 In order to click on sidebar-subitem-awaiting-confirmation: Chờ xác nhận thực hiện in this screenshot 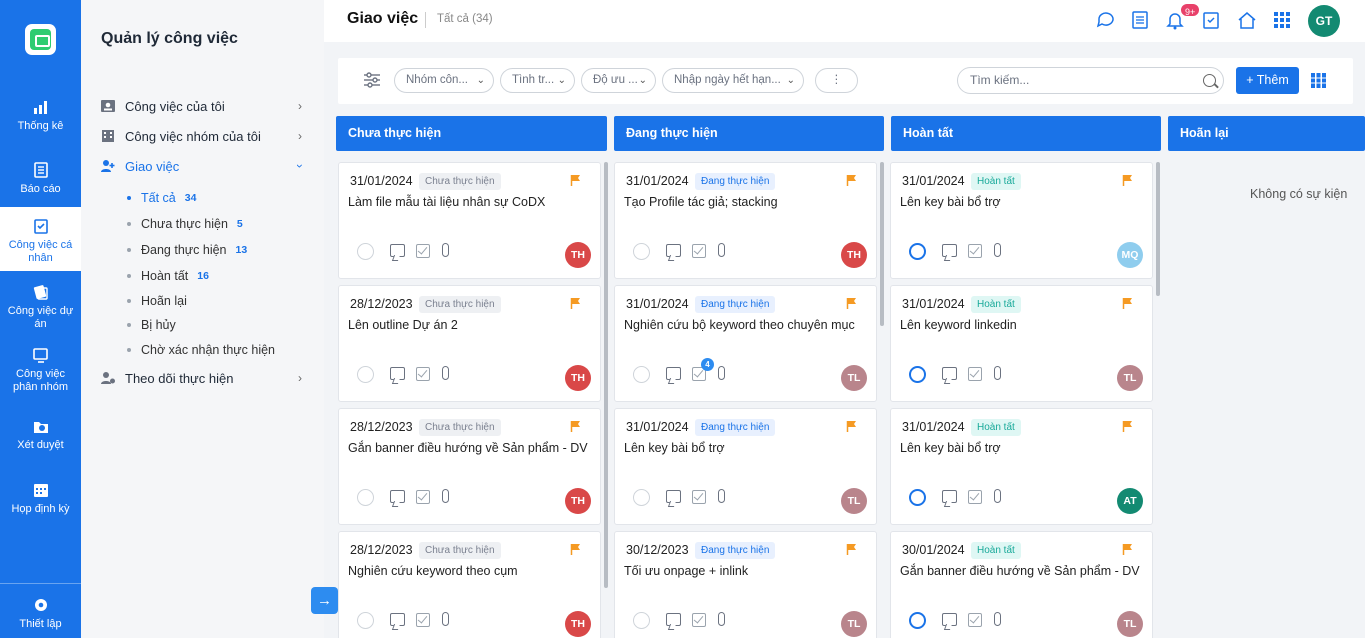, I will do `click(201, 350)`.